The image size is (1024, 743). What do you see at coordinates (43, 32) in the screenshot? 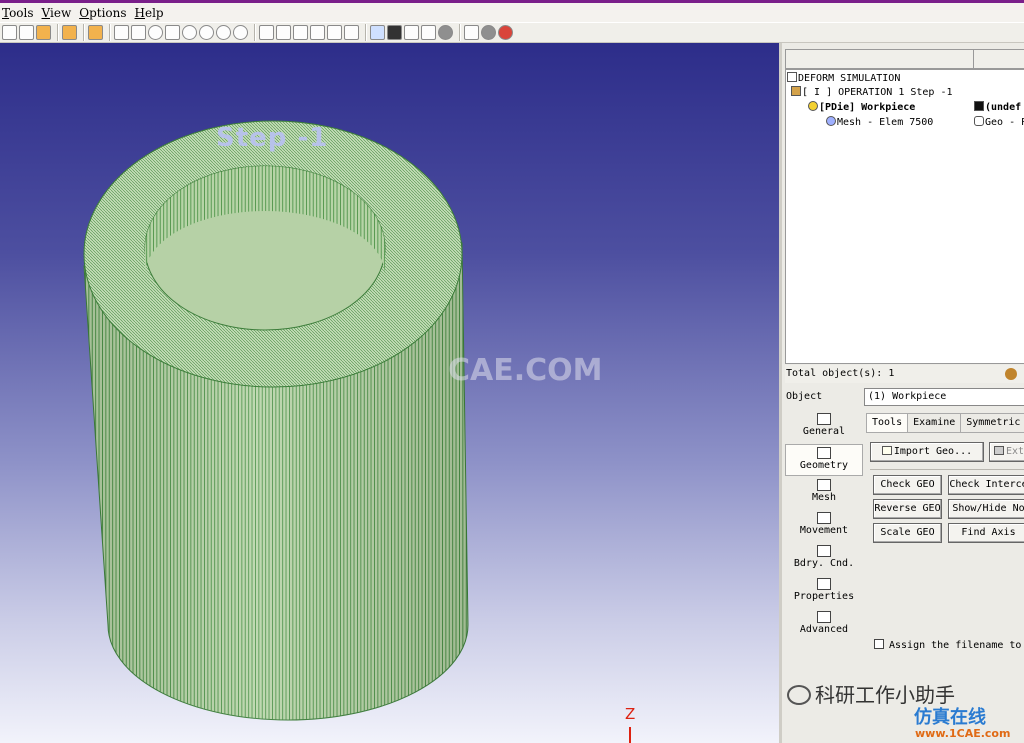
I see `save-icon` at bounding box center [43, 32].